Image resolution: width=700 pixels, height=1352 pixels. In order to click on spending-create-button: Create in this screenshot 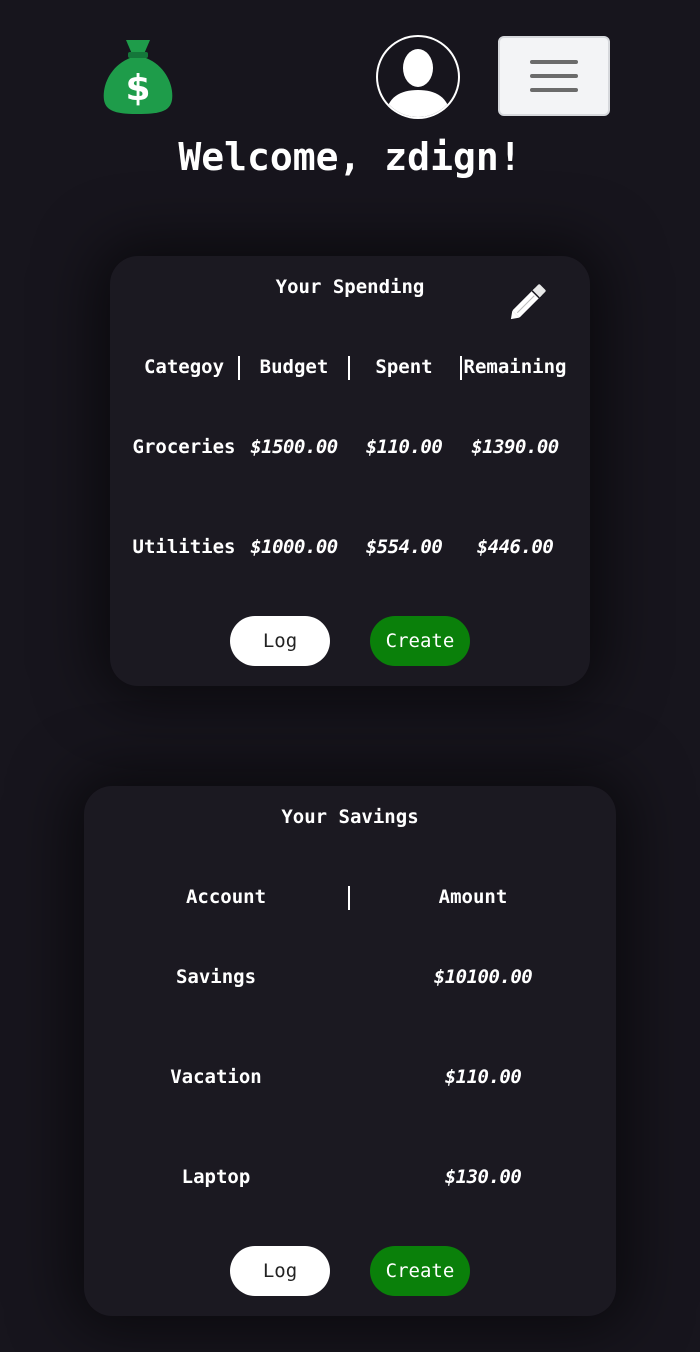, I will do `click(420, 641)`.